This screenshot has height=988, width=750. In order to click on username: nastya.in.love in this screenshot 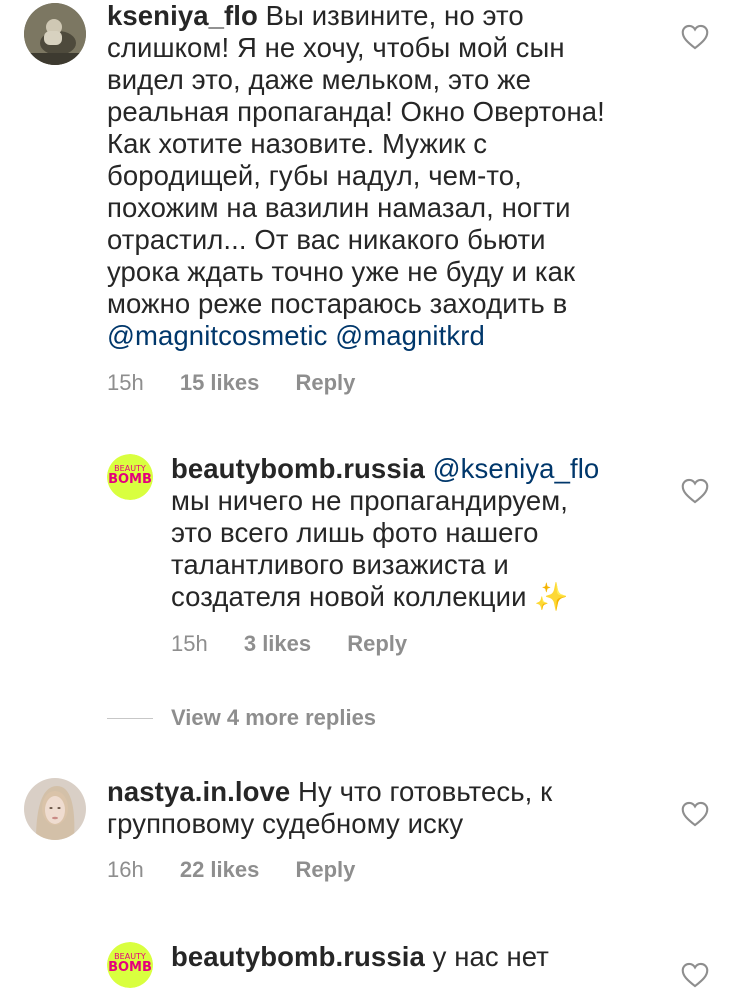, I will do `click(198, 791)`.